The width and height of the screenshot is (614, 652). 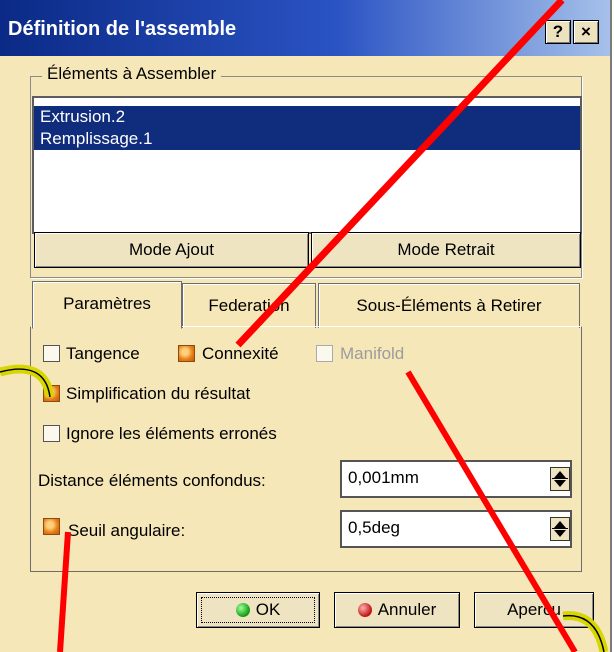 What do you see at coordinates (558, 32) in the screenshot?
I see `help-button: ?` at bounding box center [558, 32].